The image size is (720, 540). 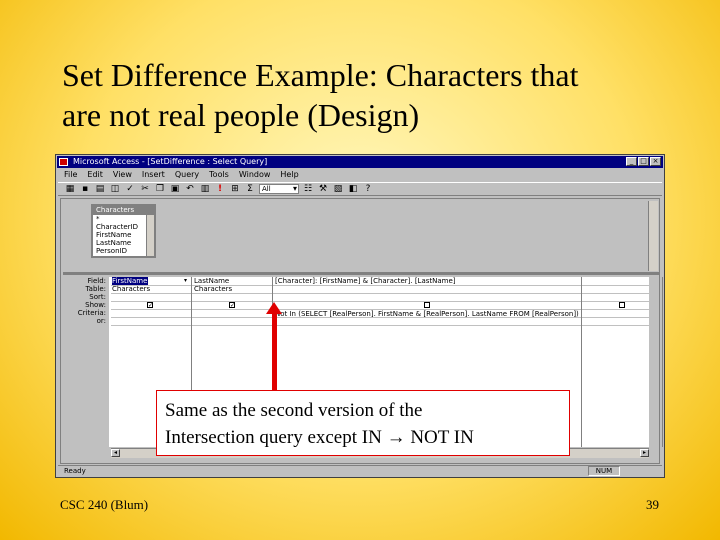 What do you see at coordinates (644, 453) in the screenshot?
I see `scroll-right-icon: ▸` at bounding box center [644, 453].